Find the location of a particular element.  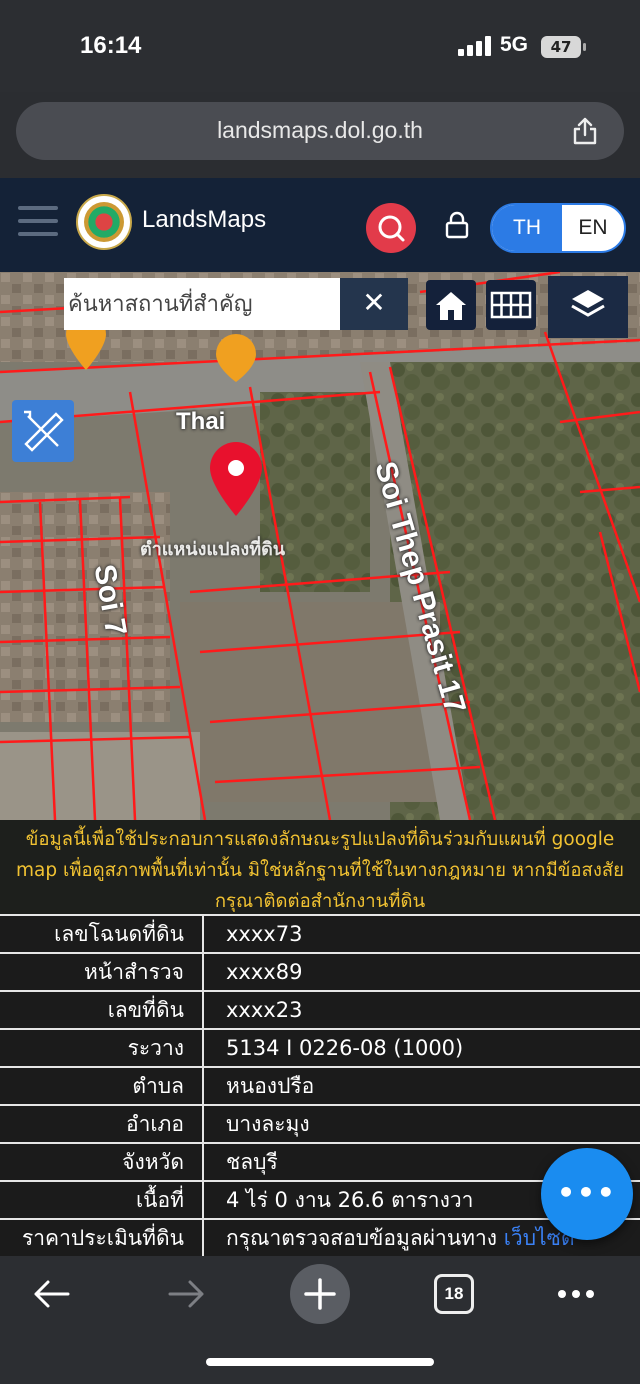

status-time: 16:14 is located at coordinates (111, 45).